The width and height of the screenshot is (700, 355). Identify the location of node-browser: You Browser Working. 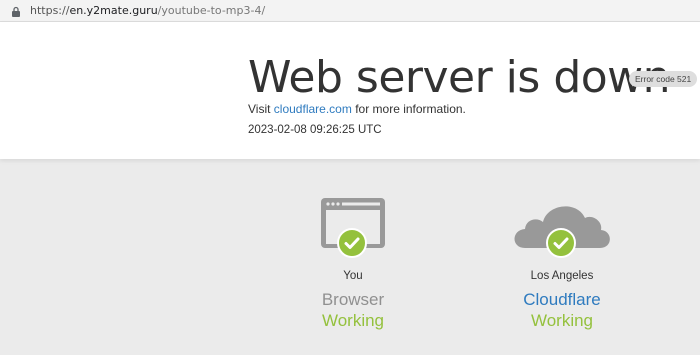
(353, 263).